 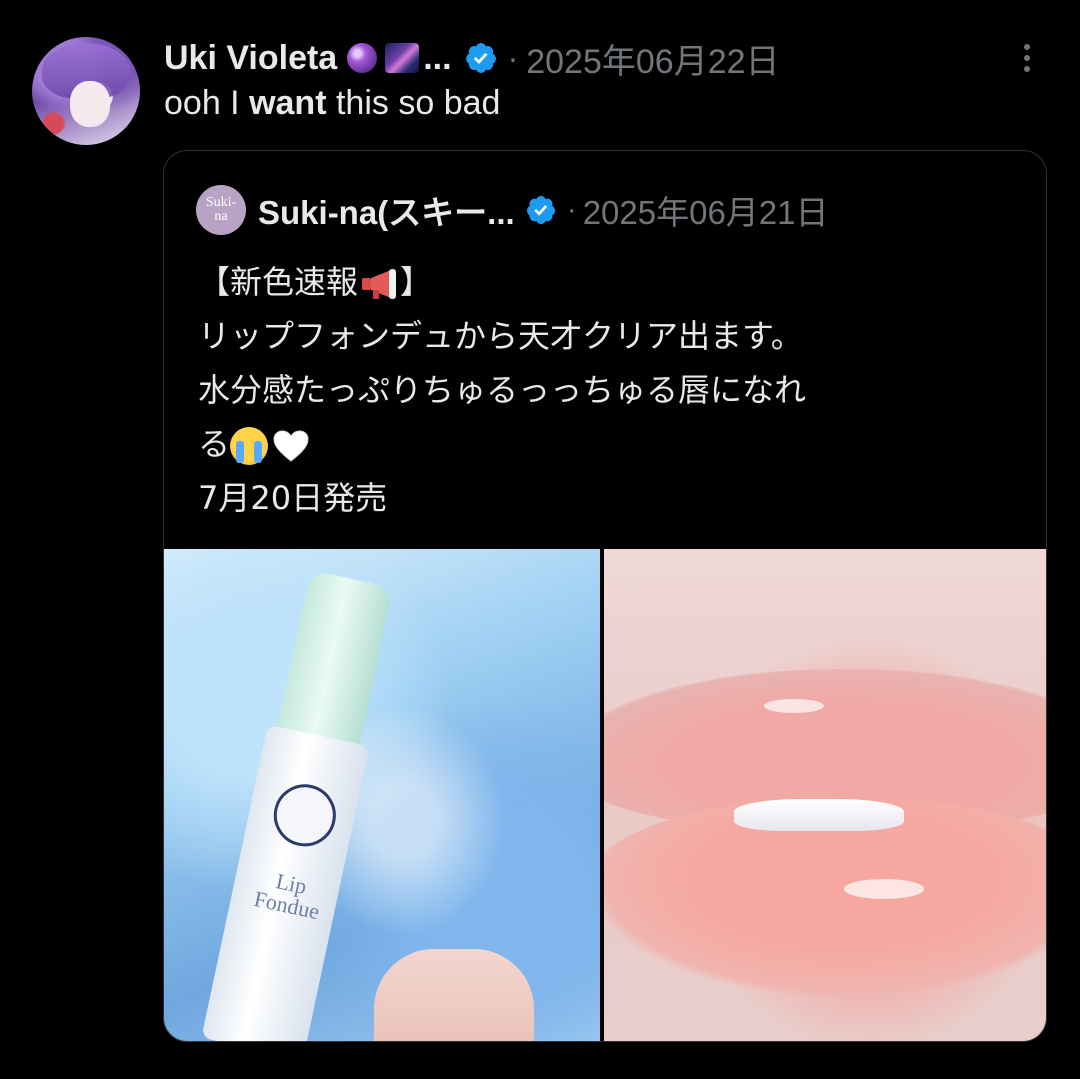 I want to click on tweet-text: ooh I want this so bad, so click(x=332, y=103).